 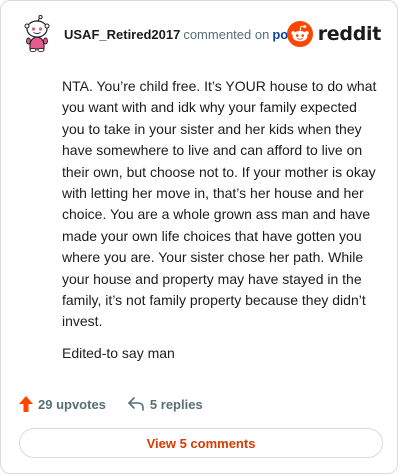 I want to click on view-comments-button: View 5 comments, so click(x=201, y=443).